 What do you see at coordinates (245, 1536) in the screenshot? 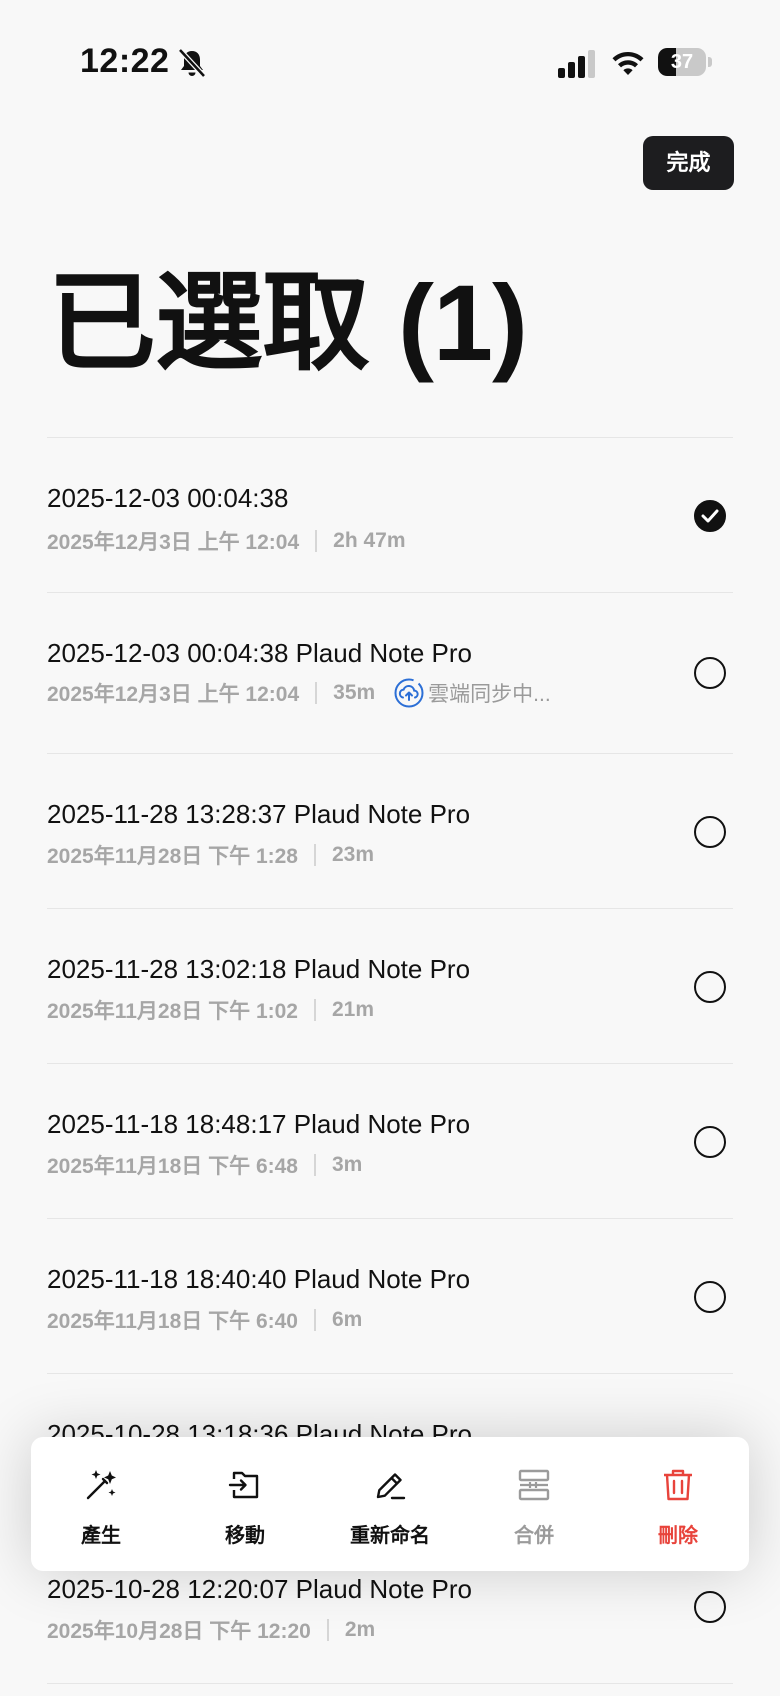
I see `move-label: 移動` at bounding box center [245, 1536].